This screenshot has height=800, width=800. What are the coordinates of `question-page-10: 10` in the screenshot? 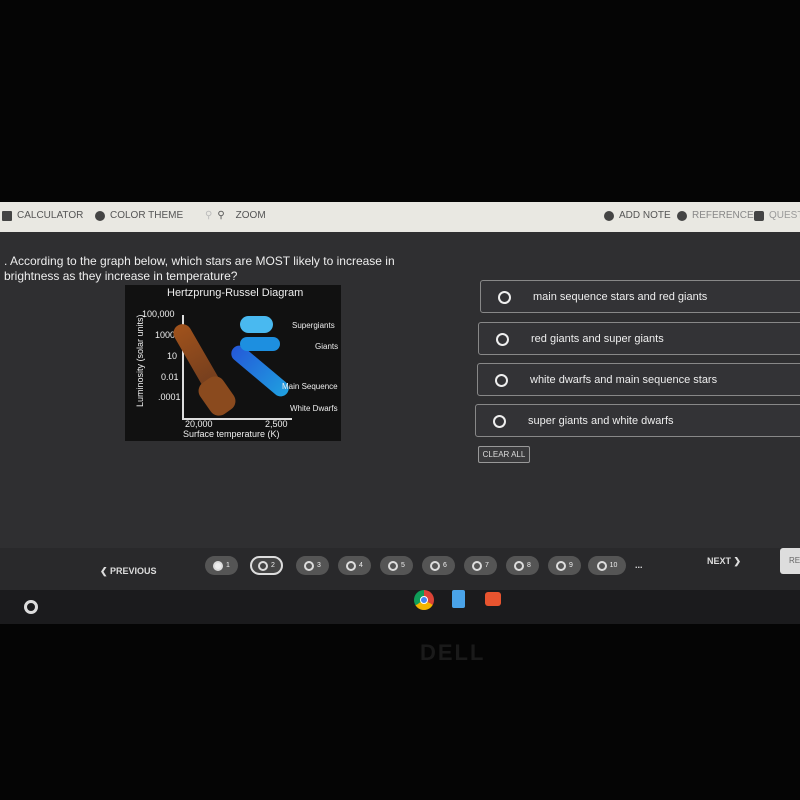 It's located at (607, 565).